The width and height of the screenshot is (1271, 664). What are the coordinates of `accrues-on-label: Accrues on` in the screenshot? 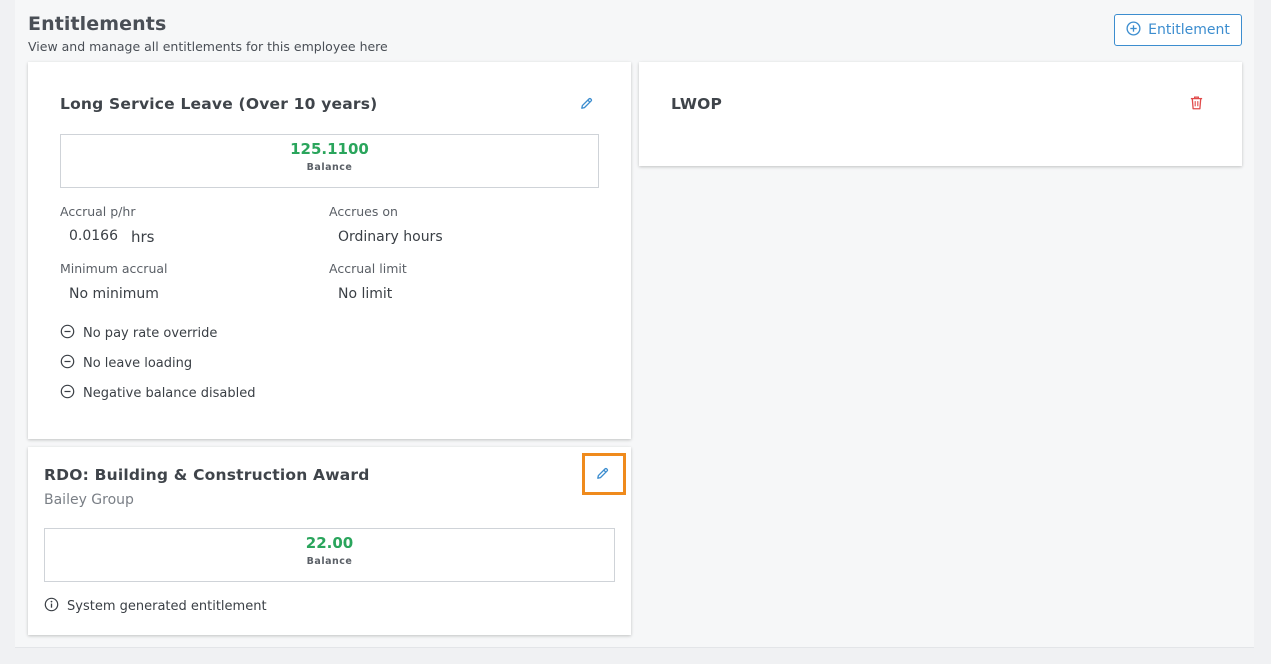 It's located at (363, 211).